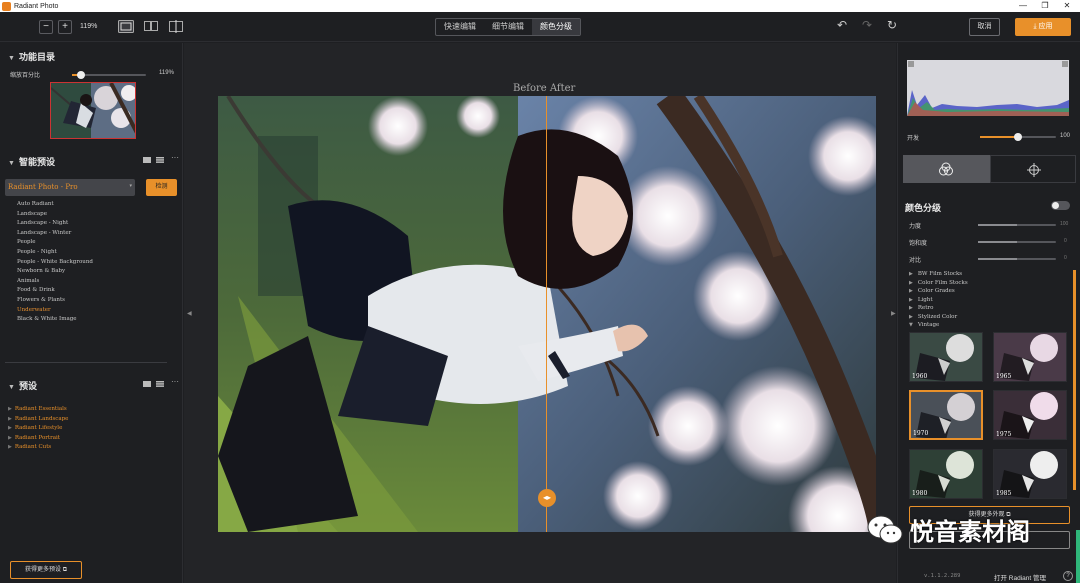 Image resolution: width=1080 pixels, height=583 pixels. I want to click on preset-item: Food & Drink, so click(55, 291).